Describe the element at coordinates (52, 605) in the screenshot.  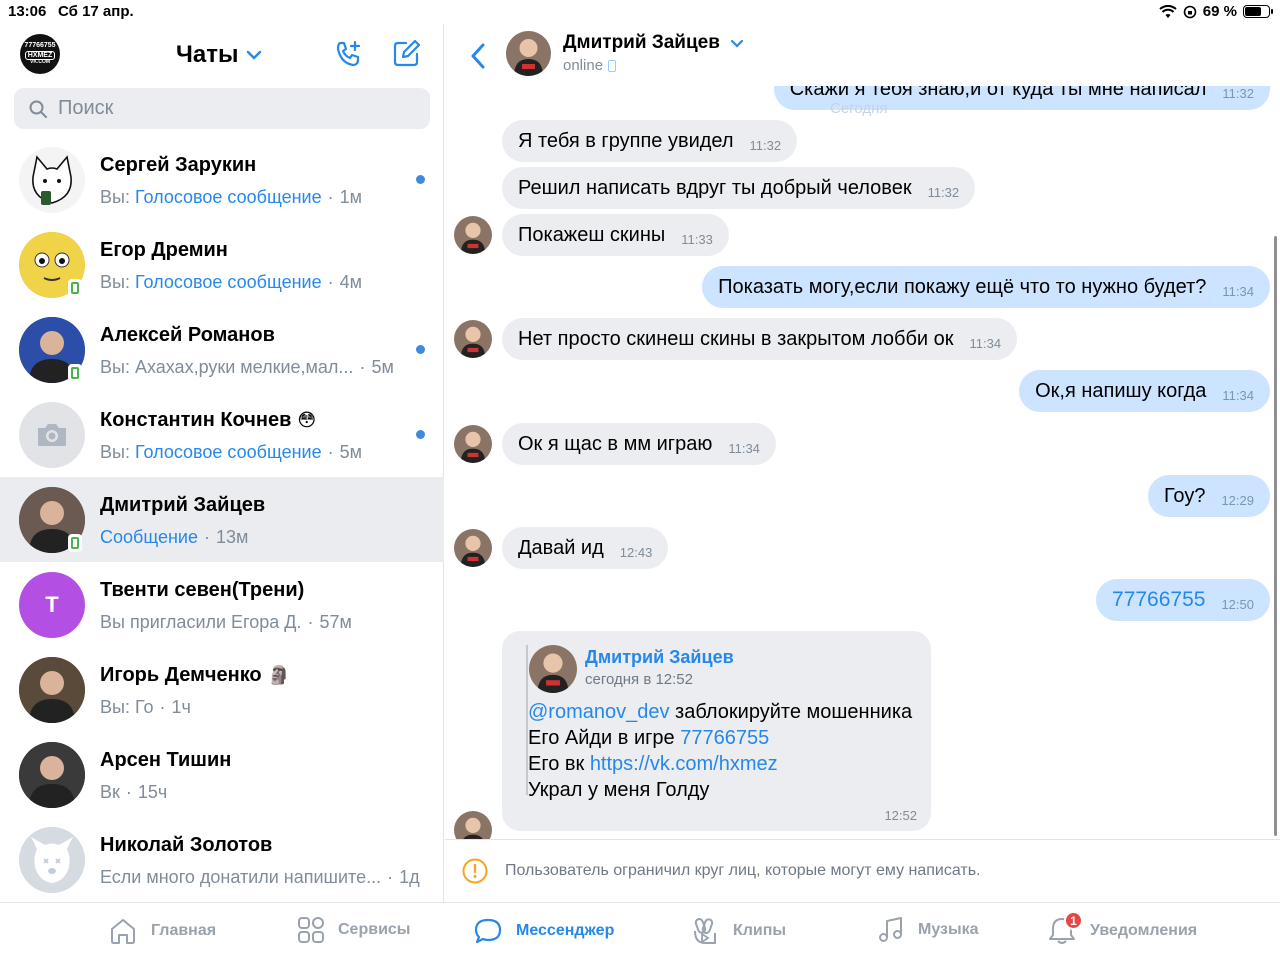
I see `avatar: Т` at that location.